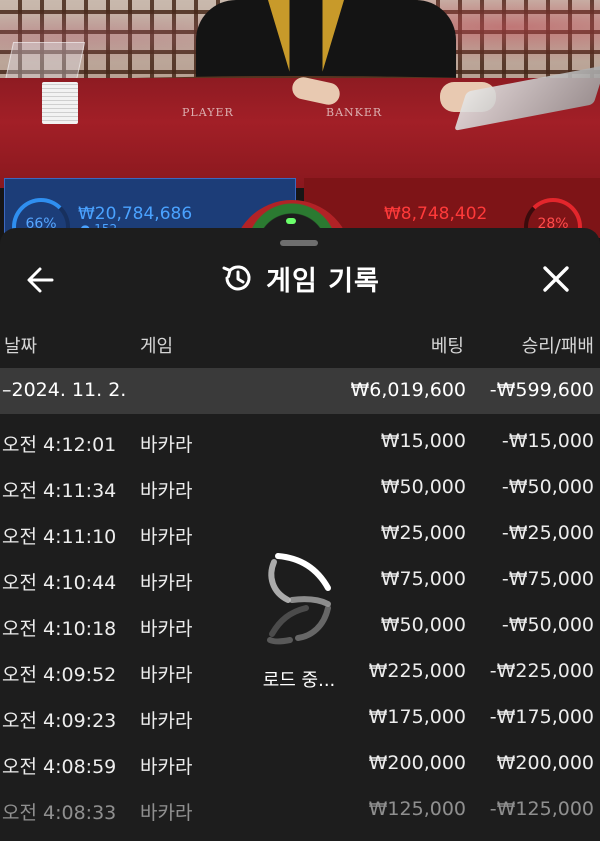 The height and width of the screenshot is (841, 600). Describe the element at coordinates (300, 346) in the screenshot. I see `table-header: 날짜 게임 베팅 승리/패배` at that location.